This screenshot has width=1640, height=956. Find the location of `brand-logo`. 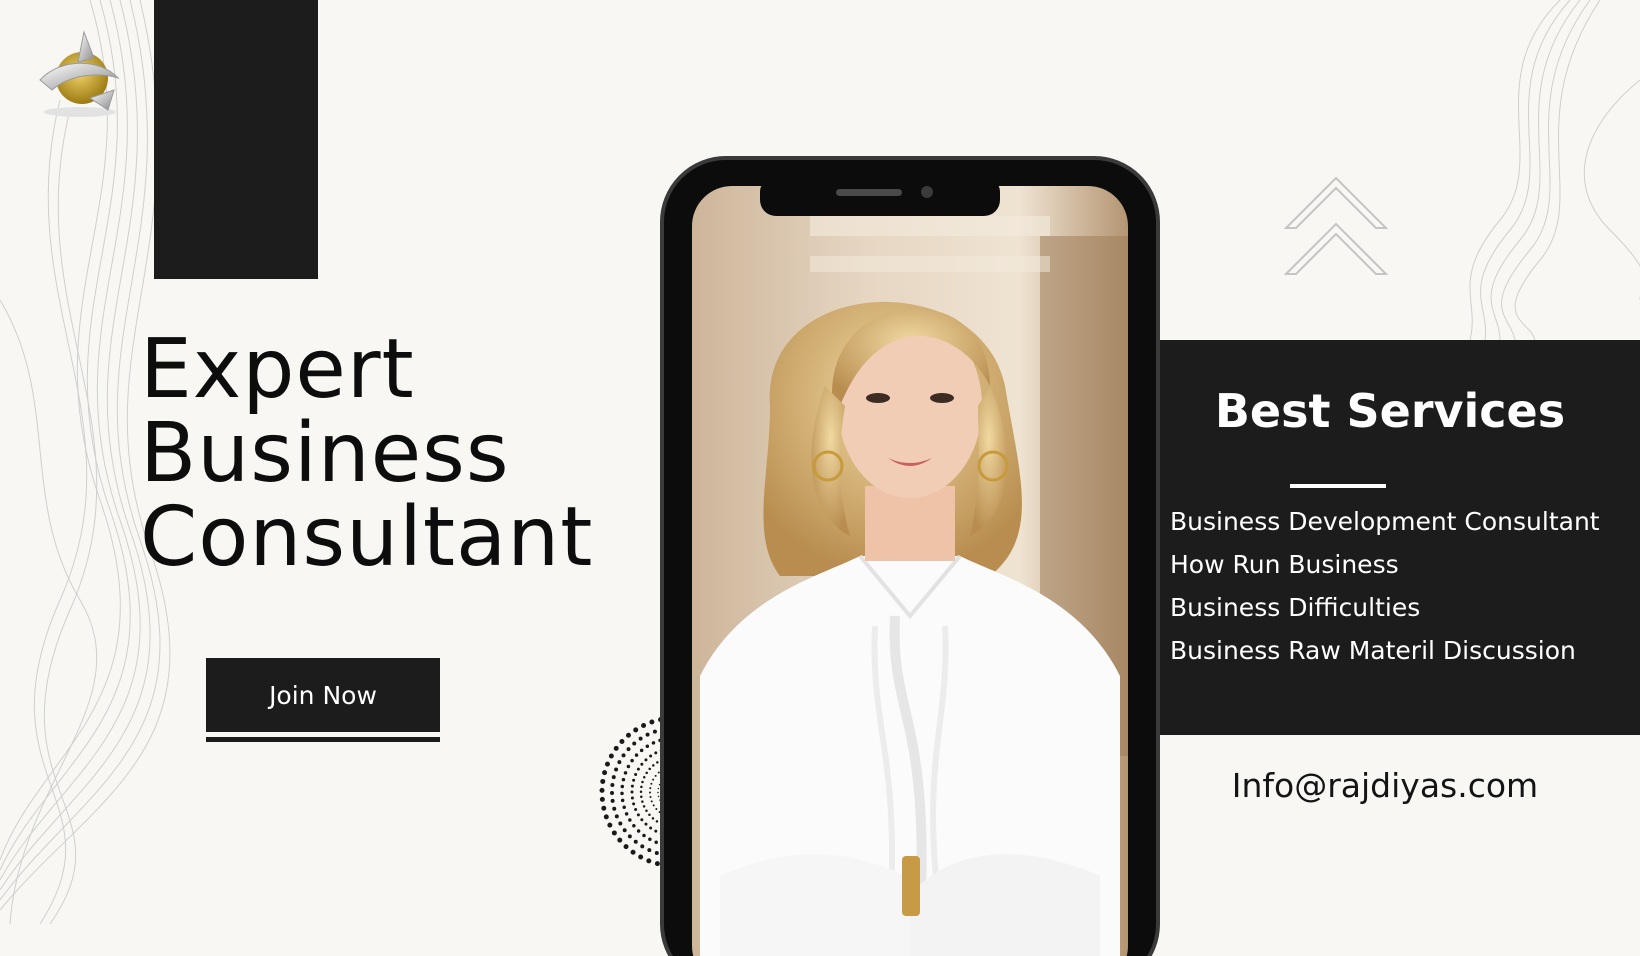

brand-logo is located at coordinates (79, 73).